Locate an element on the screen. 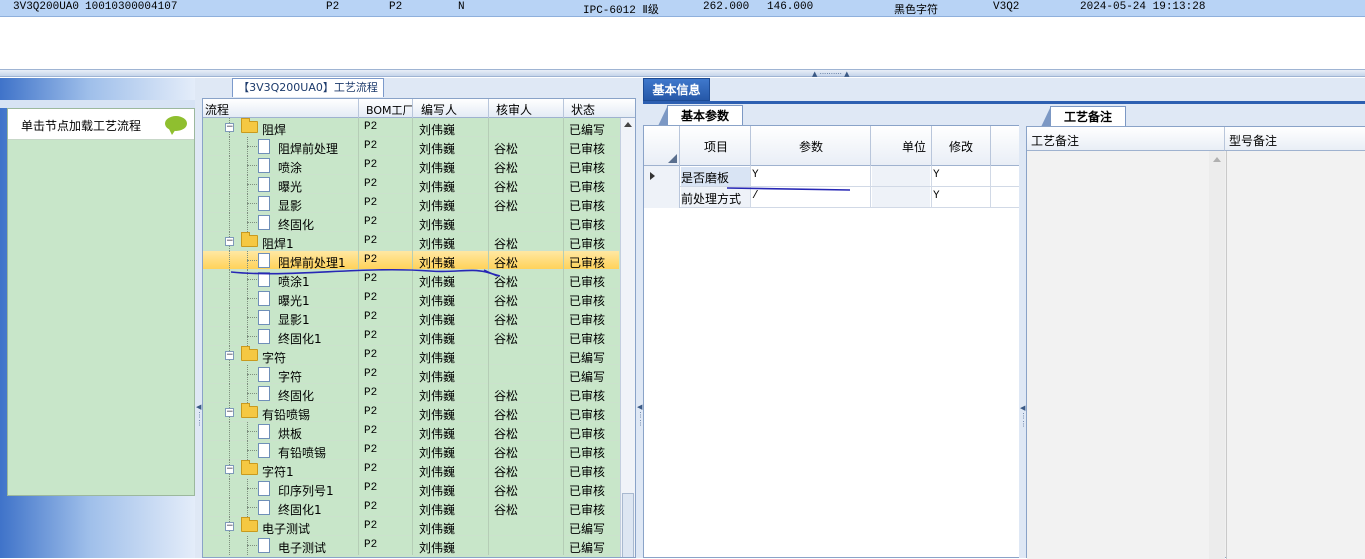 This screenshot has height=559, width=1365. tree-vertical-scrollbar is located at coordinates (627, 337).